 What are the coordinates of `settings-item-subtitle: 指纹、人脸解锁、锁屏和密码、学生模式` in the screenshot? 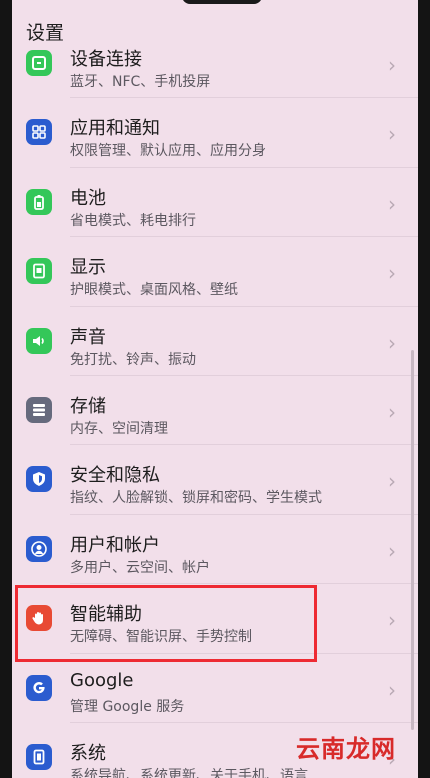 It's located at (196, 498).